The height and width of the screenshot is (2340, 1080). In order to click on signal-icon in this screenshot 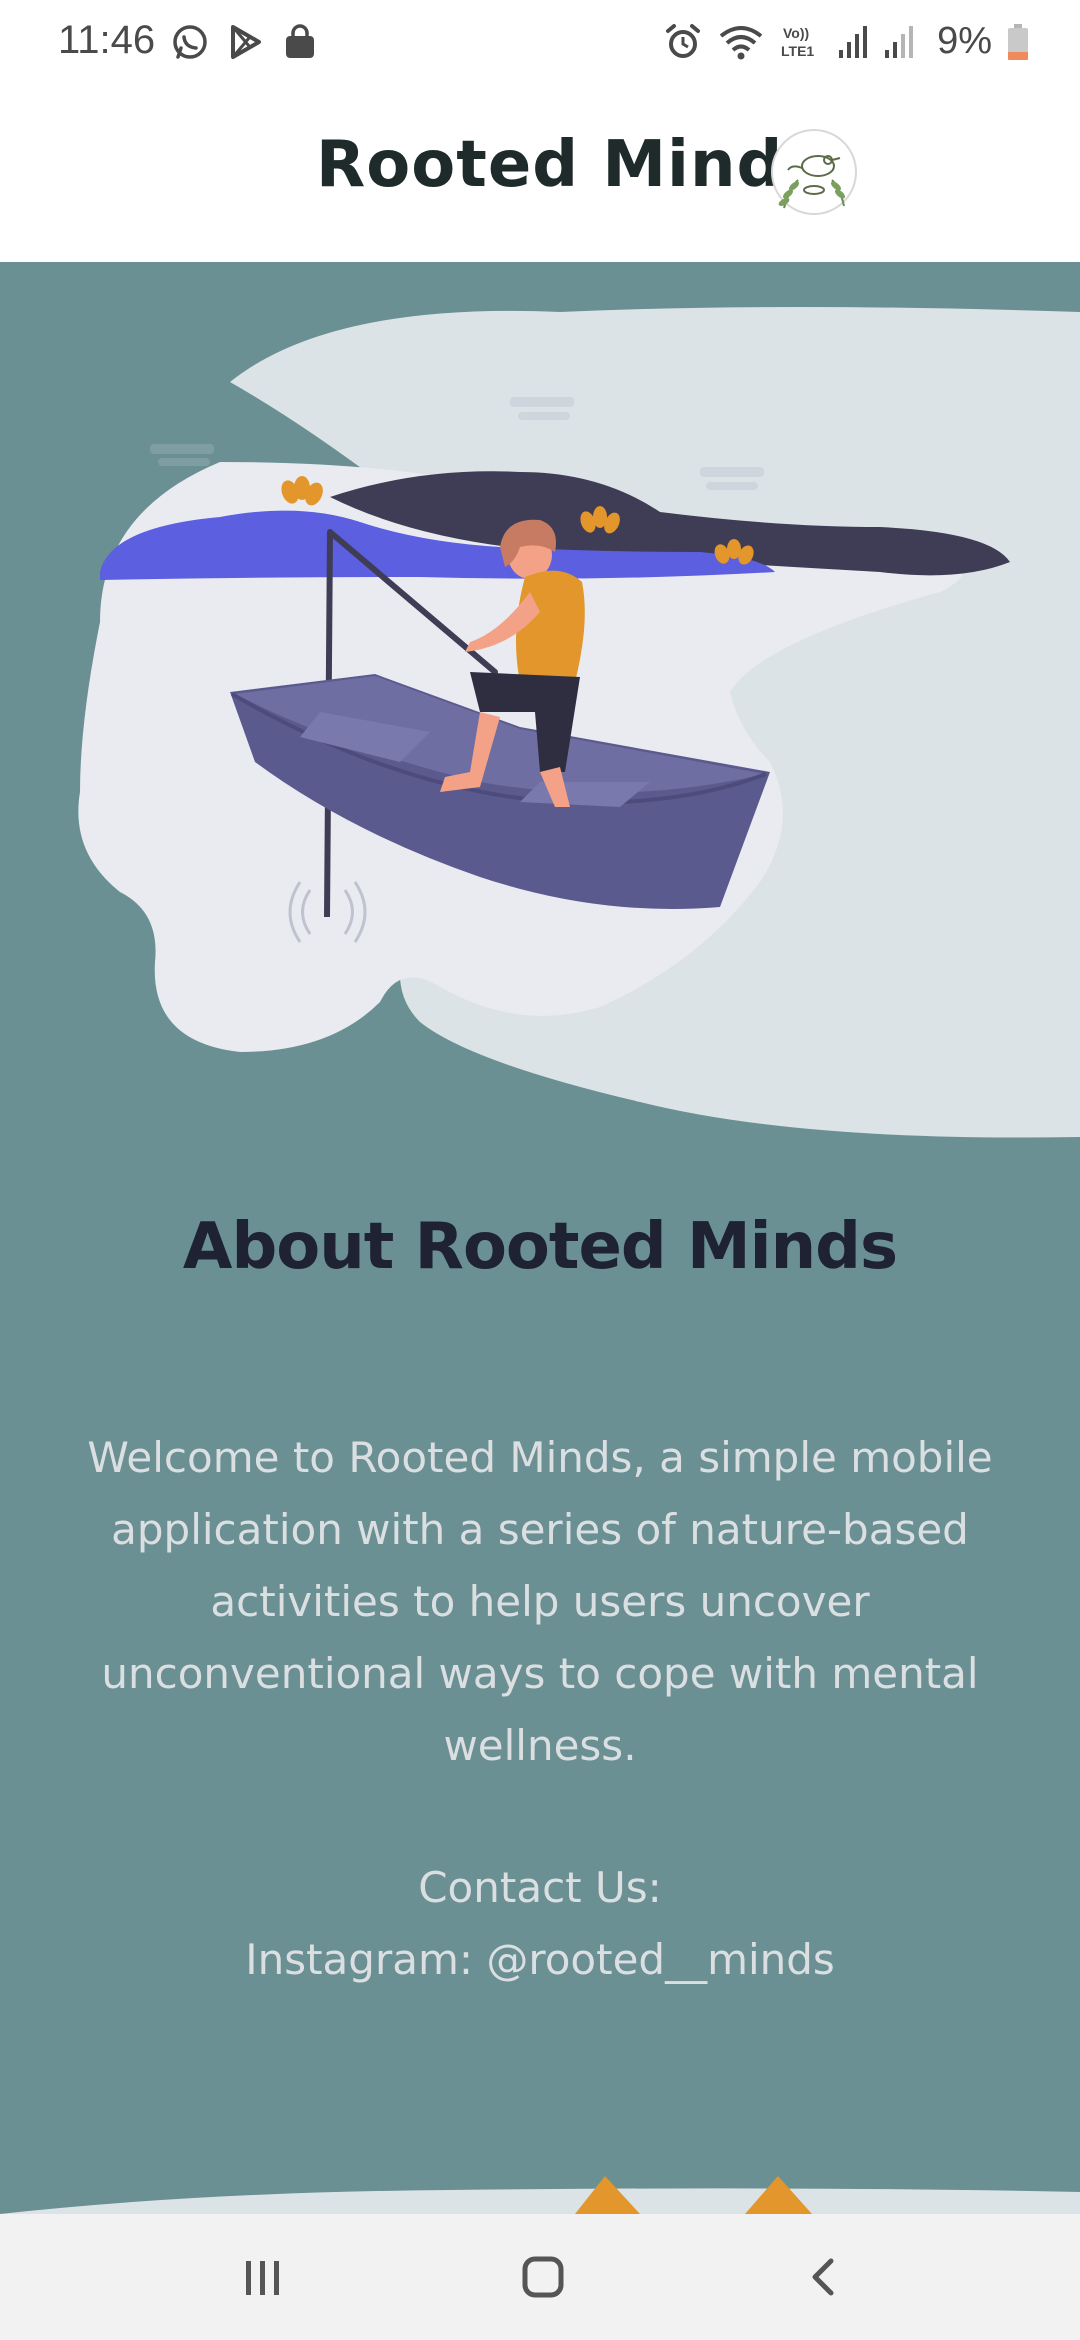, I will do `click(853, 41)`.